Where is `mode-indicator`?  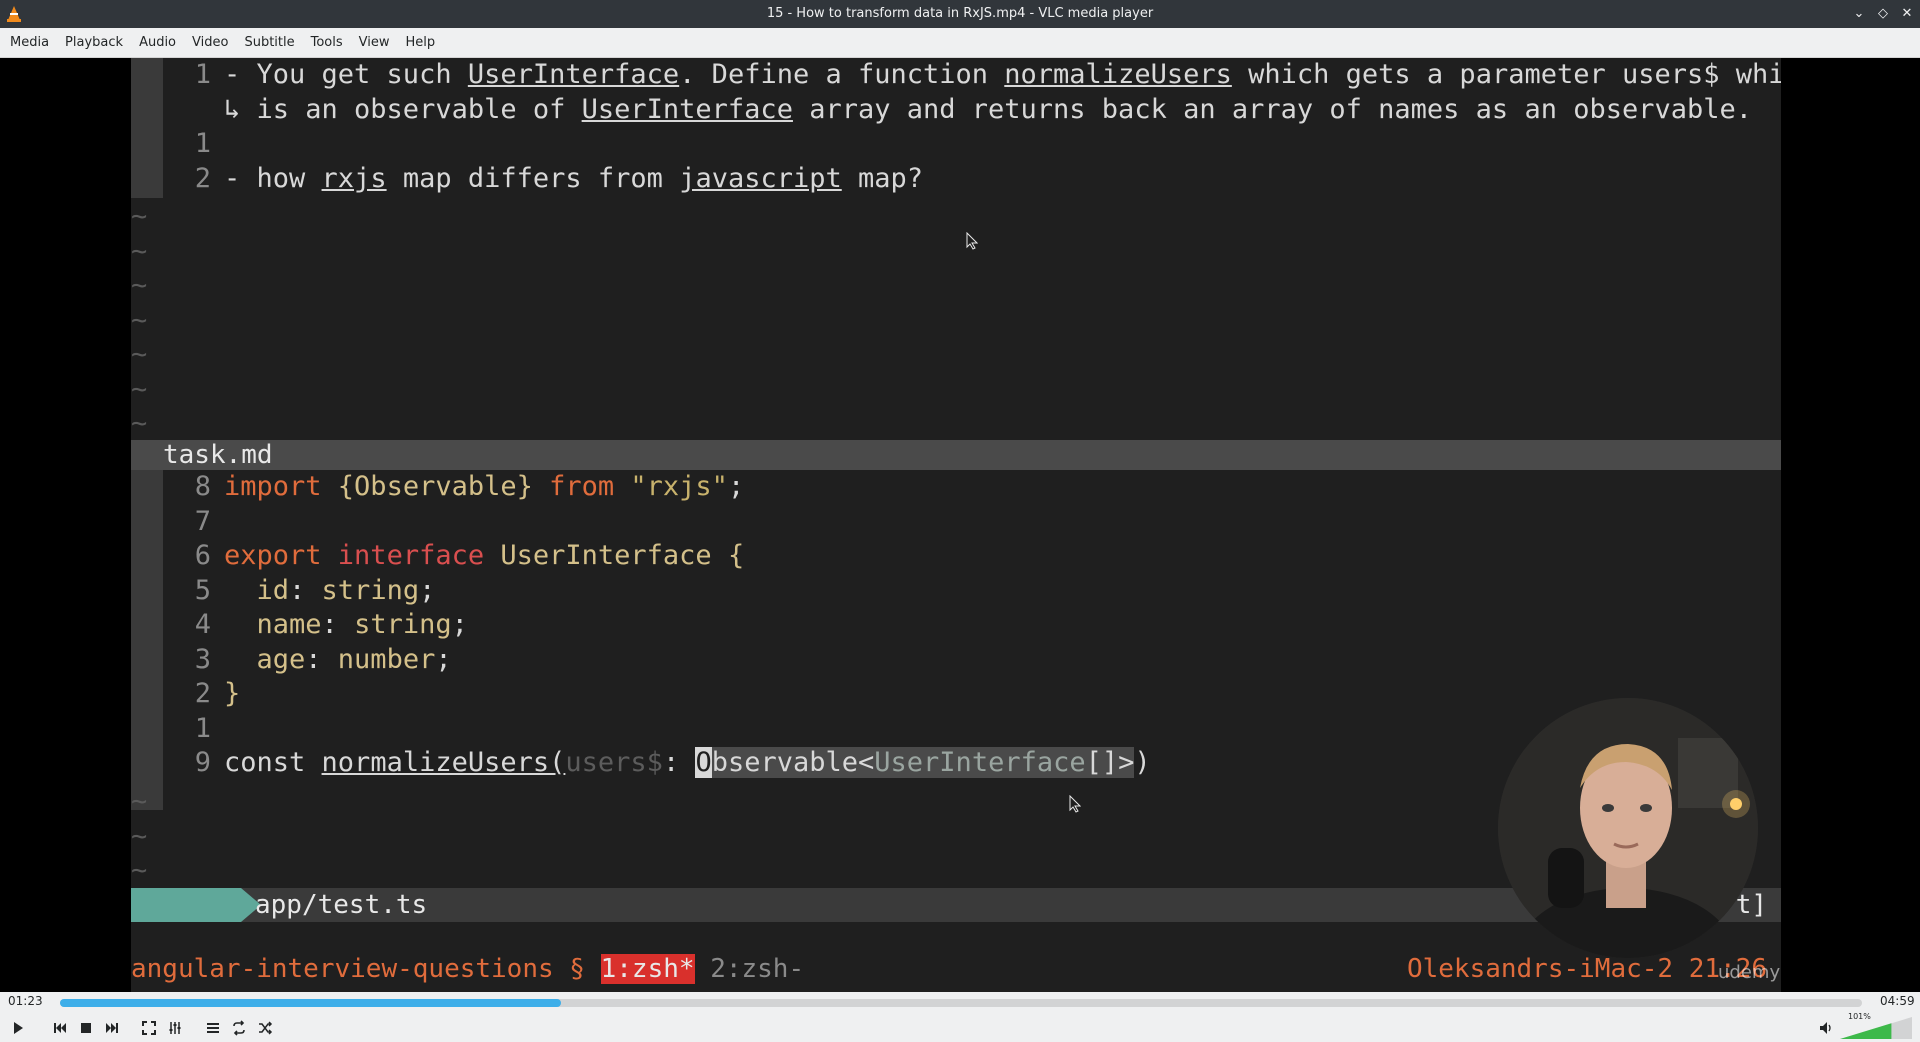
mode-indicator is located at coordinates (186, 905).